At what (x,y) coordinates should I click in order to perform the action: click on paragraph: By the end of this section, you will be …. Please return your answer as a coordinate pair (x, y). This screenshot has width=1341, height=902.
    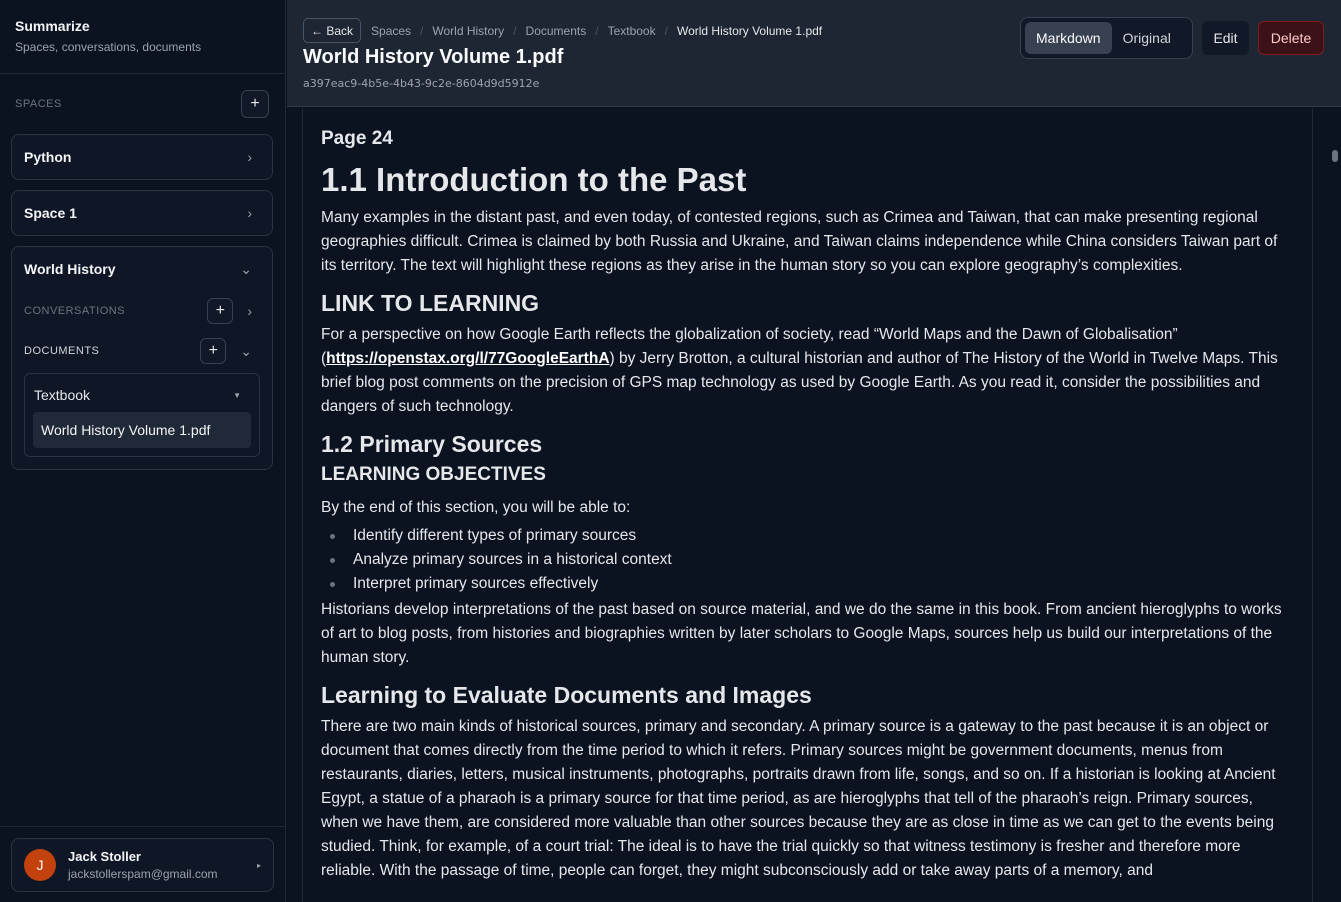
    Looking at the image, I should click on (476, 507).